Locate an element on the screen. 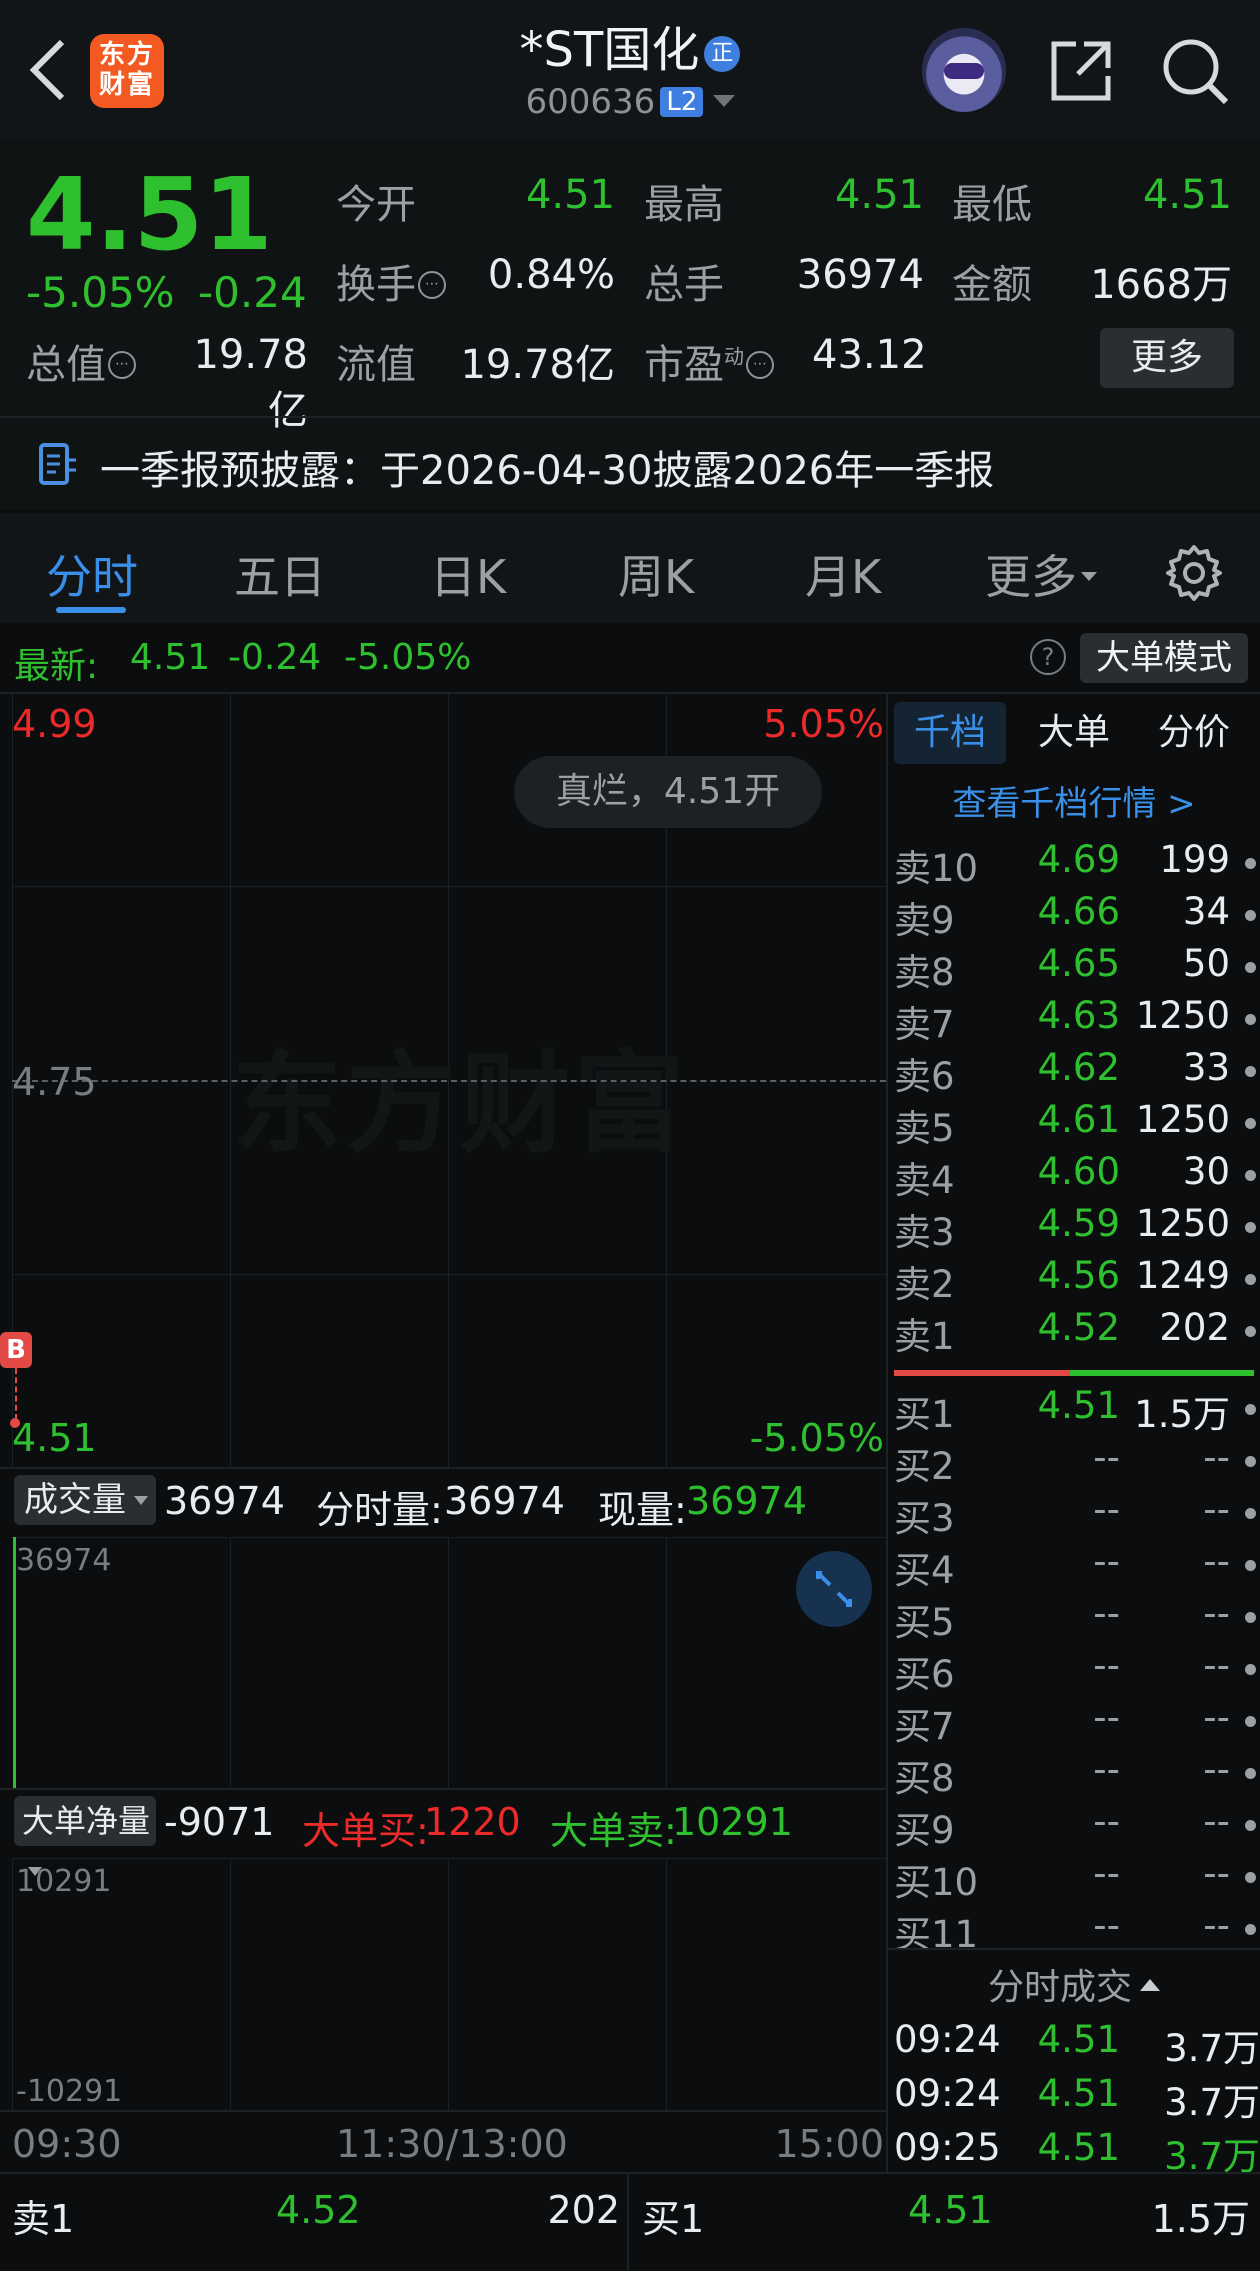 Image resolution: width=1260 pixels, height=2271 pixels. float-value: 19.78亿 is located at coordinates (537, 365).